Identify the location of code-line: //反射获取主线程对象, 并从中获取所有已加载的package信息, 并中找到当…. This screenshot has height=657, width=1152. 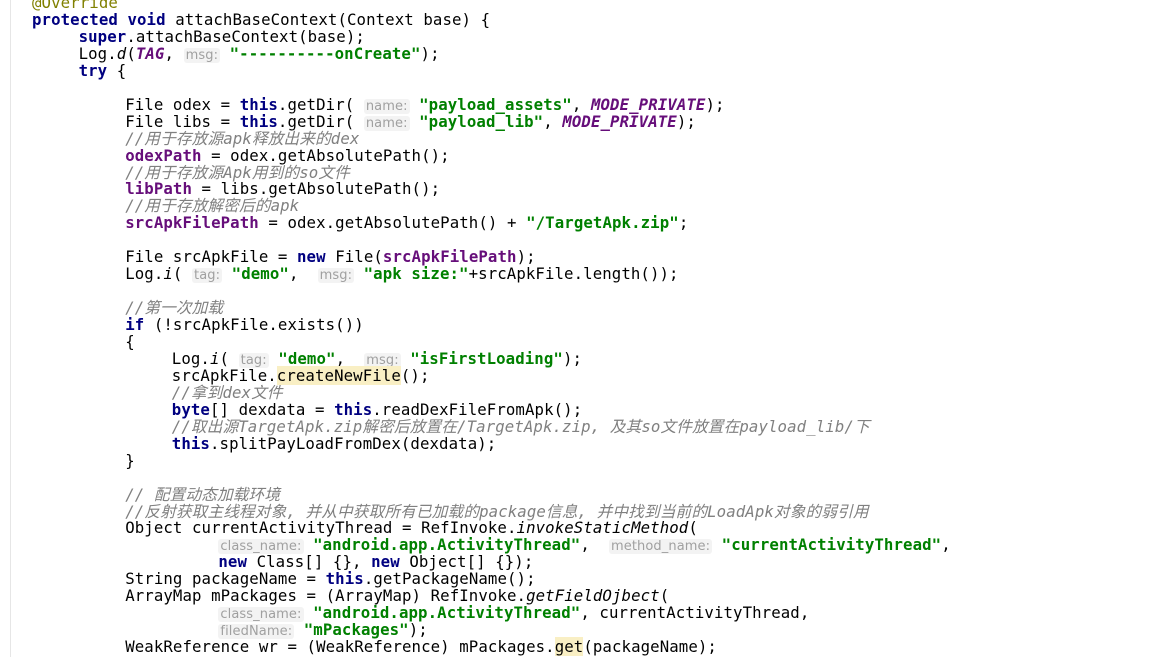
(496, 511).